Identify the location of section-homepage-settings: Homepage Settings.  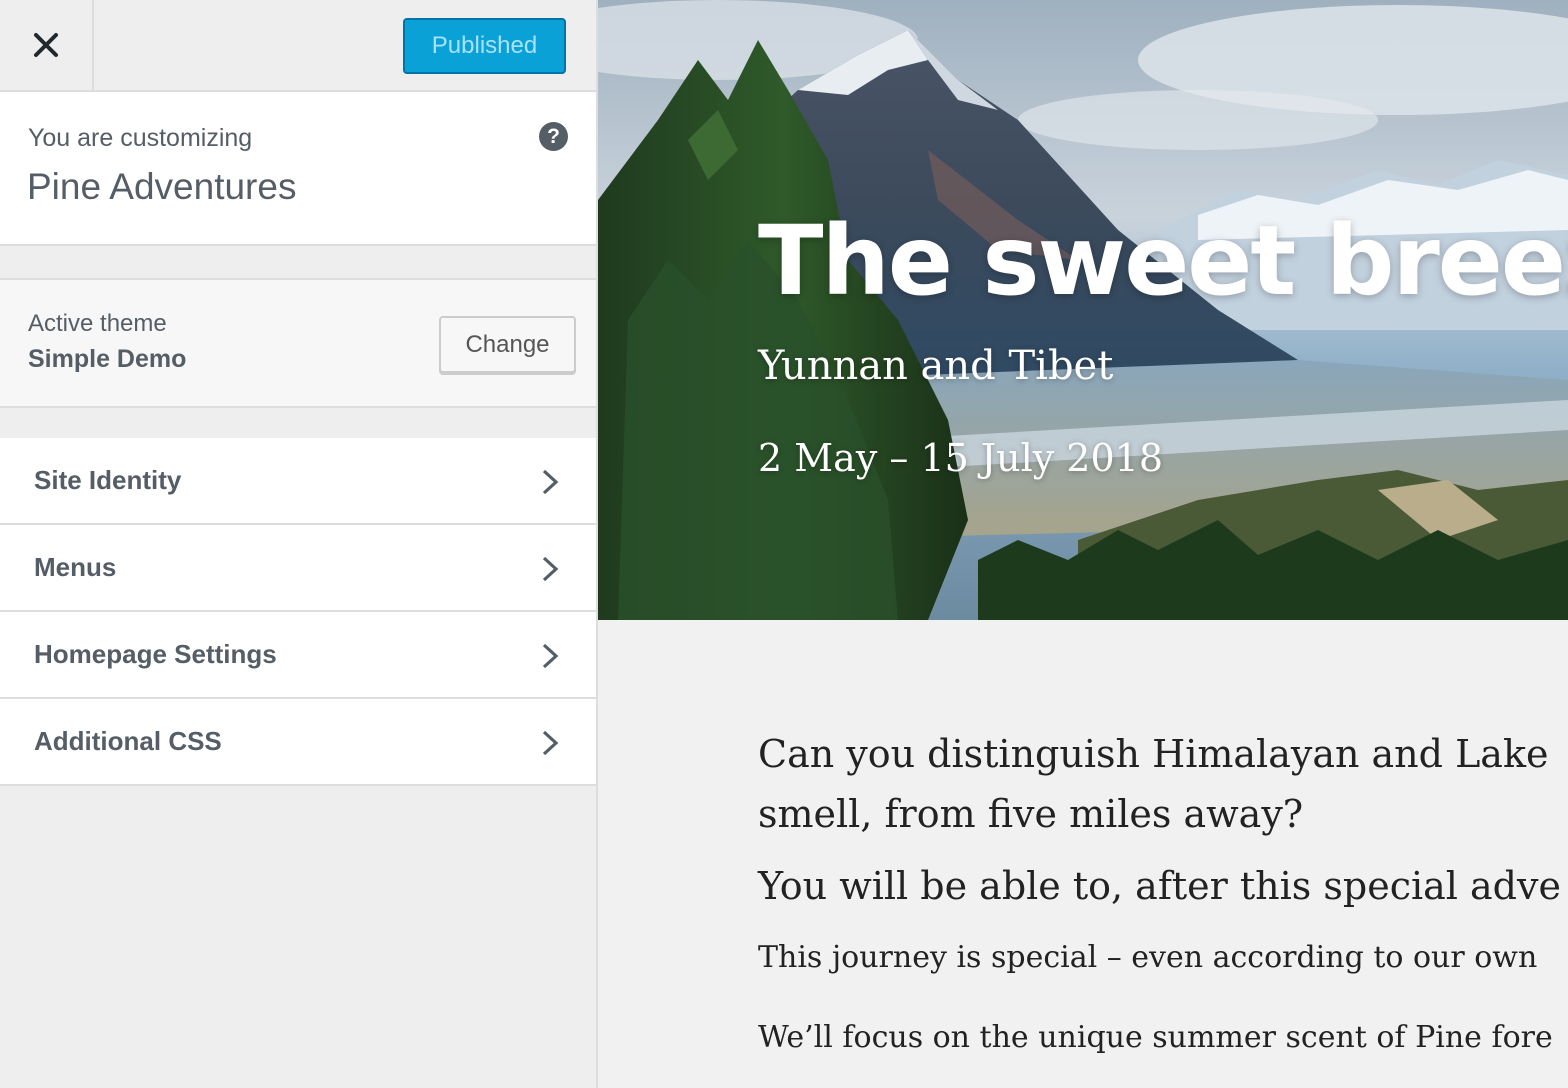
(298, 655).